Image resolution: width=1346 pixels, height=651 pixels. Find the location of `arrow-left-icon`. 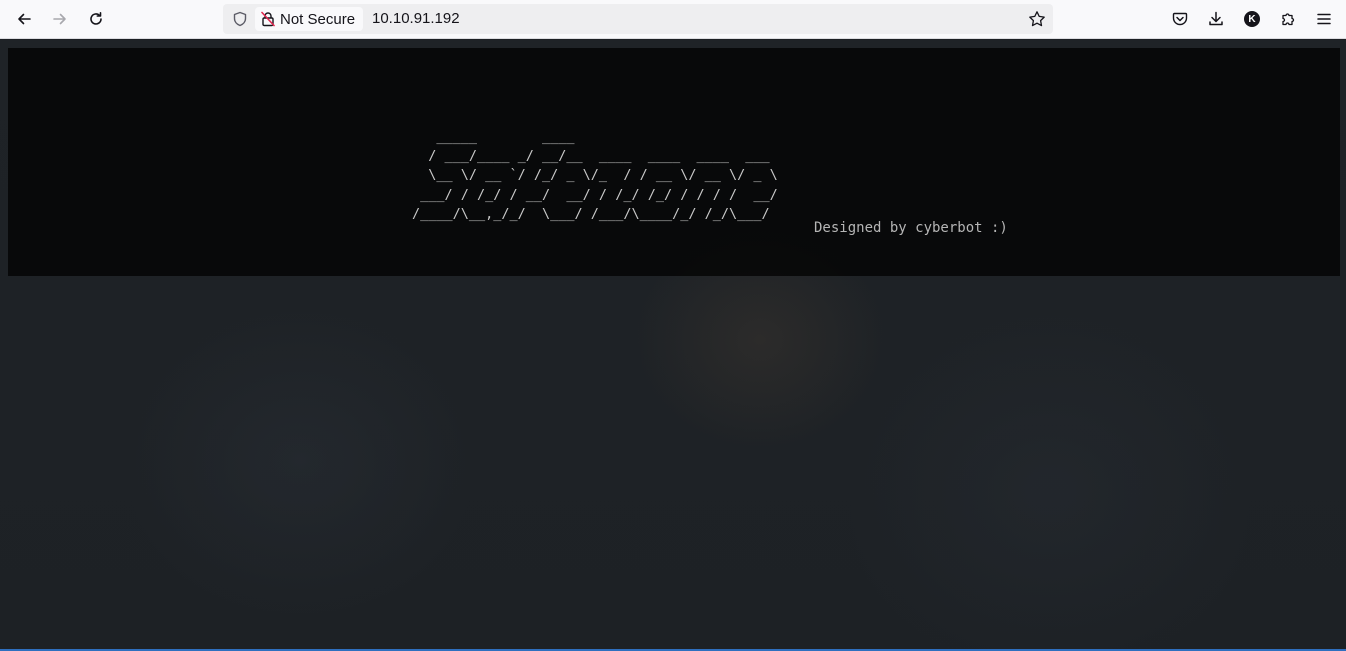

arrow-left-icon is located at coordinates (24, 19).